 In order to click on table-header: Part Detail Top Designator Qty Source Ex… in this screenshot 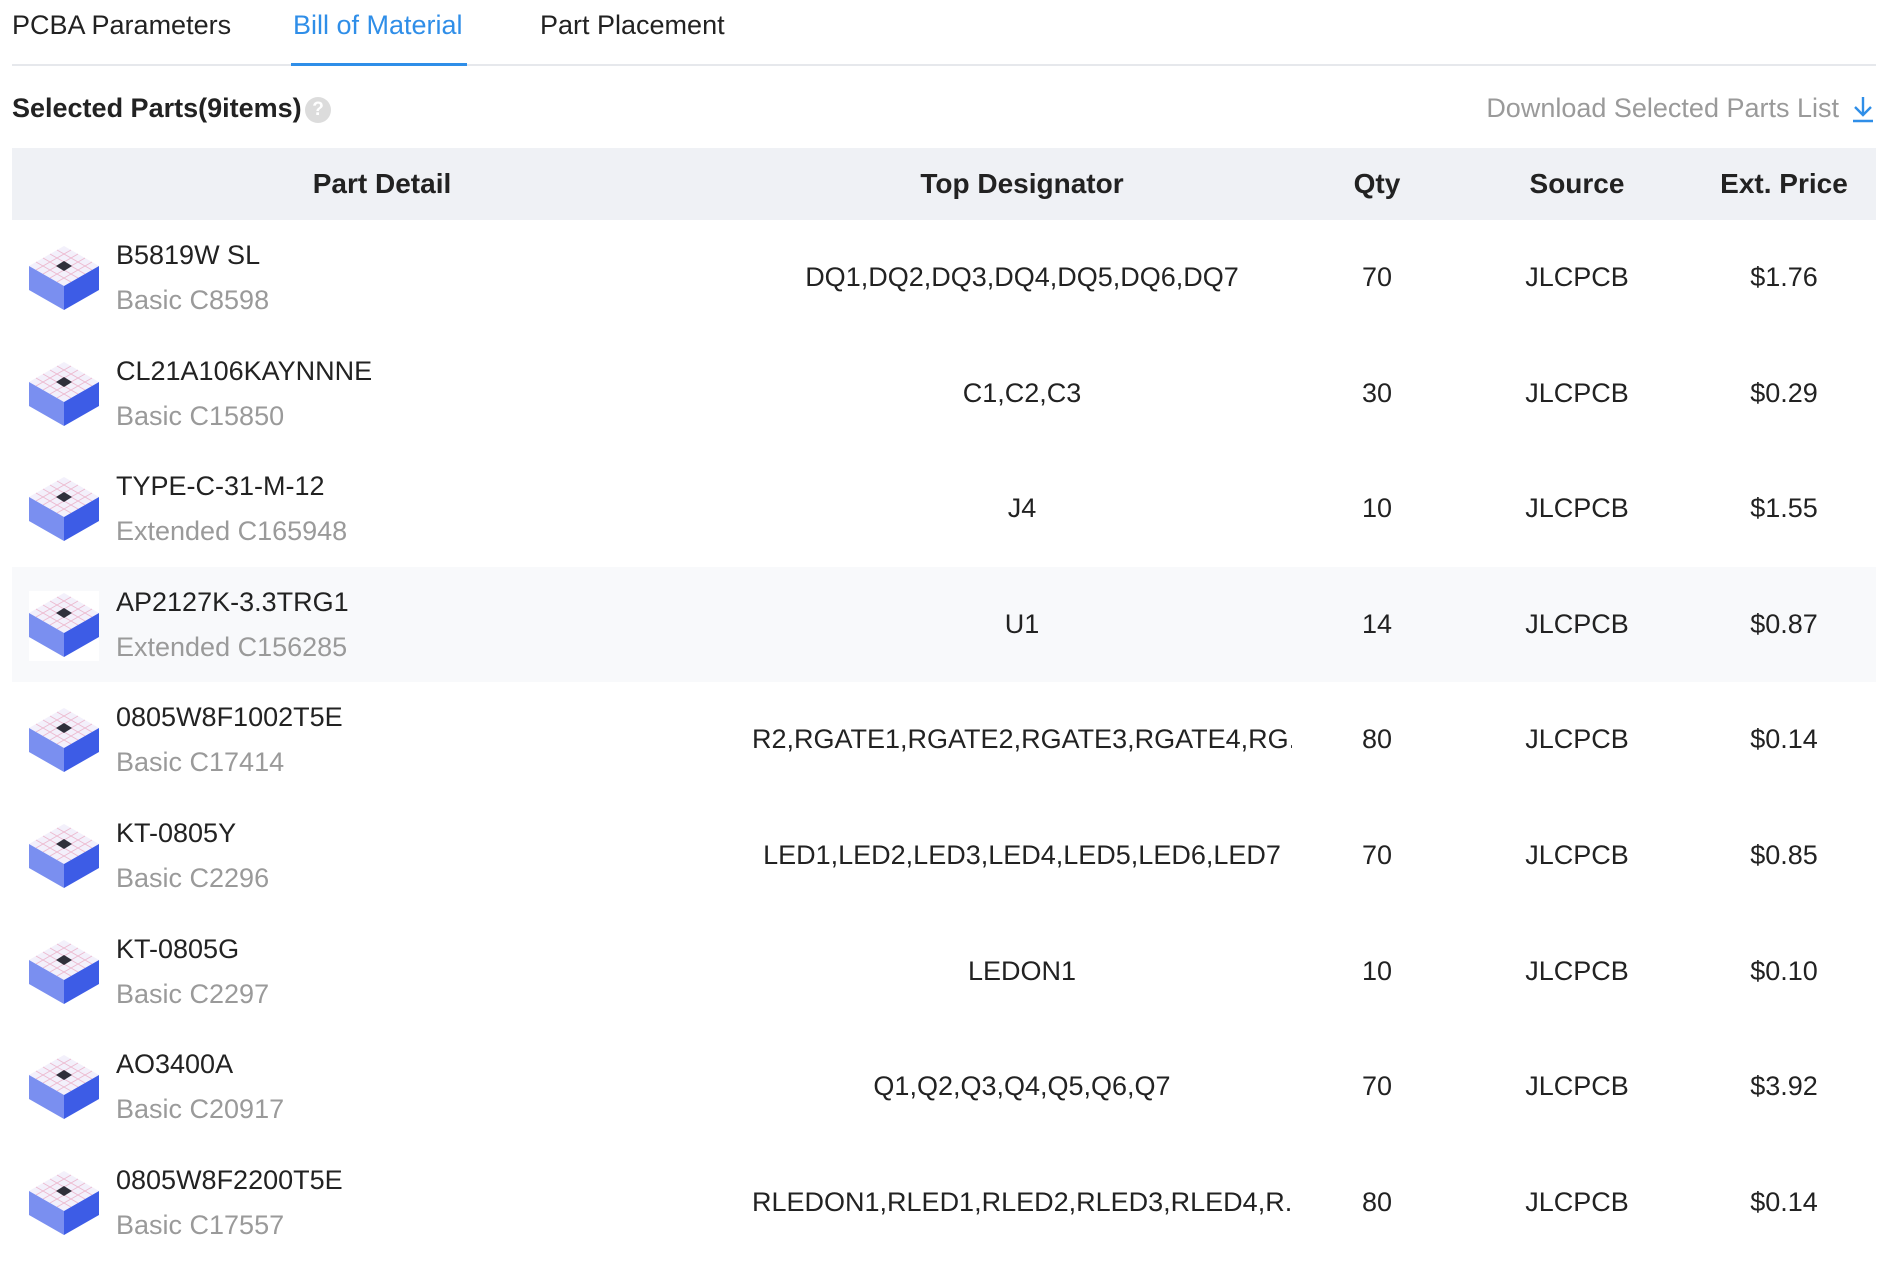, I will do `click(944, 184)`.